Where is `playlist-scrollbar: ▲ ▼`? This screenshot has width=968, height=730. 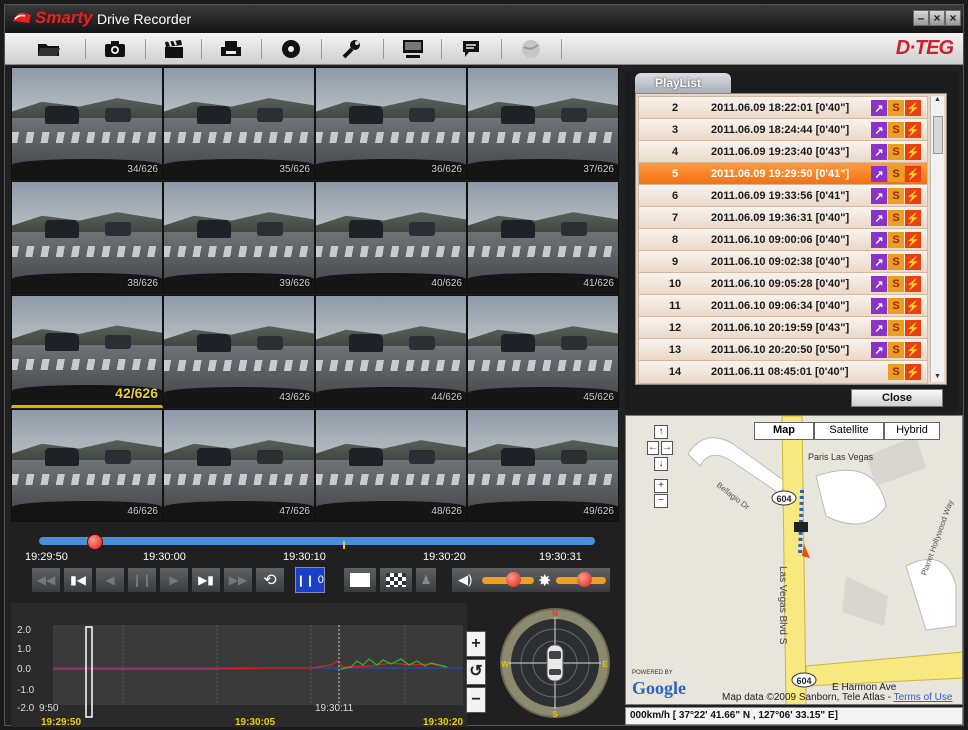 playlist-scrollbar: ▲ ▼ is located at coordinates (937, 239).